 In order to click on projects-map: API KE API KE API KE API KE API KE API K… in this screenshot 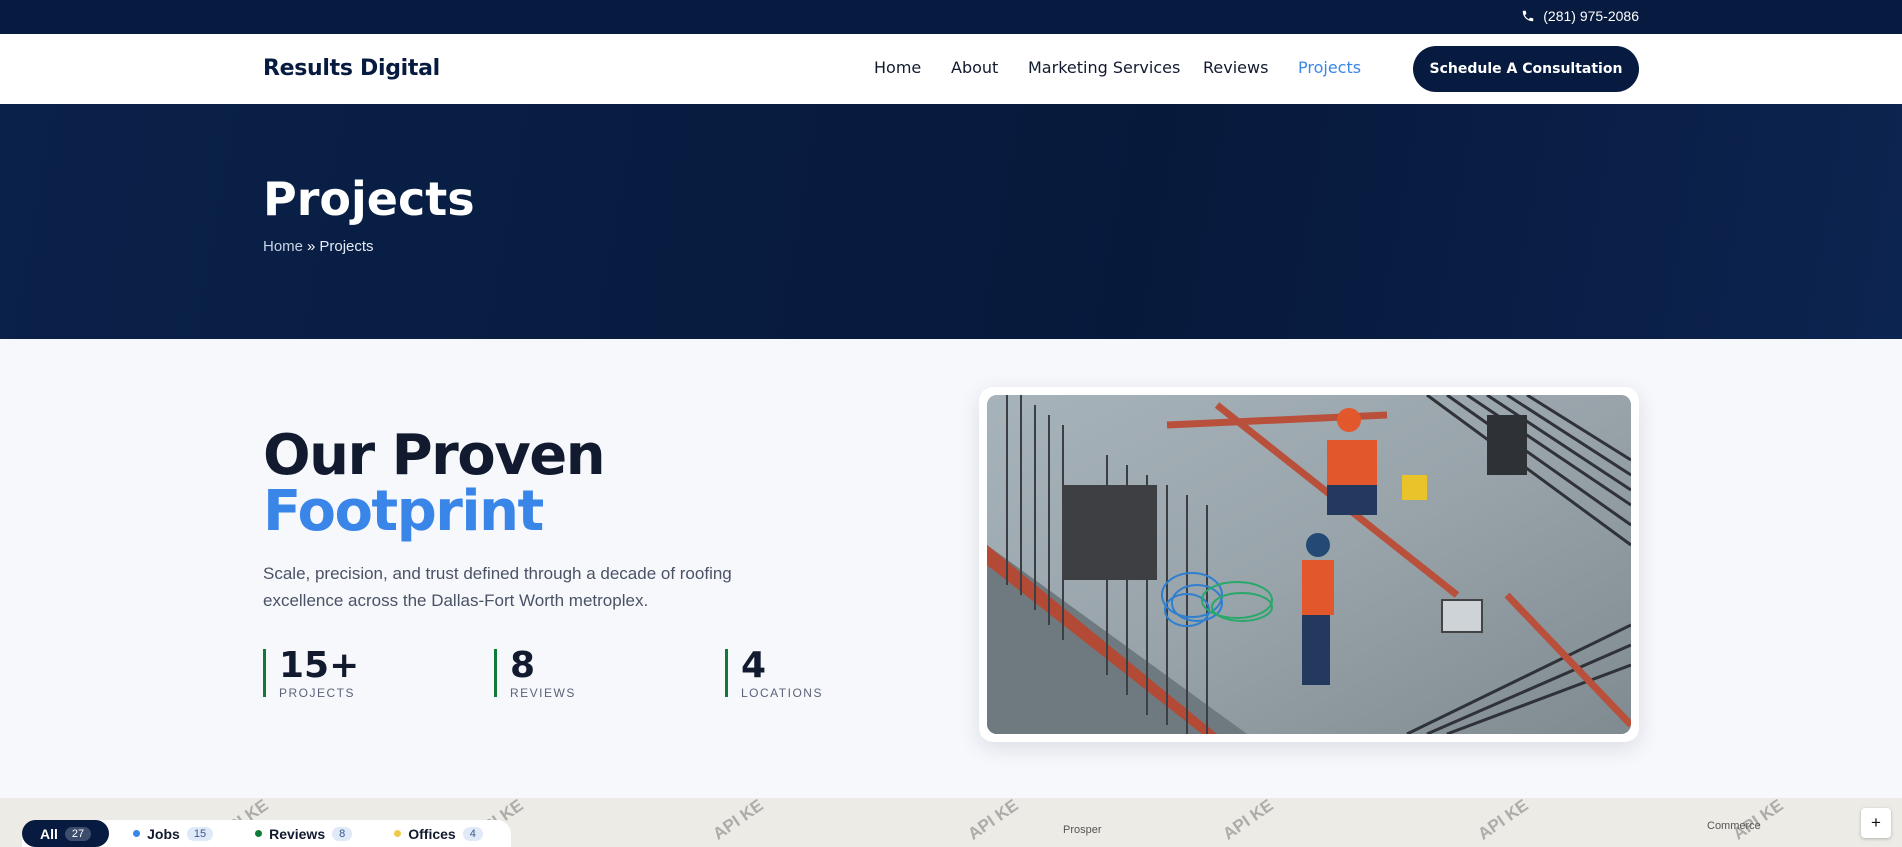, I will do `click(951, 822)`.